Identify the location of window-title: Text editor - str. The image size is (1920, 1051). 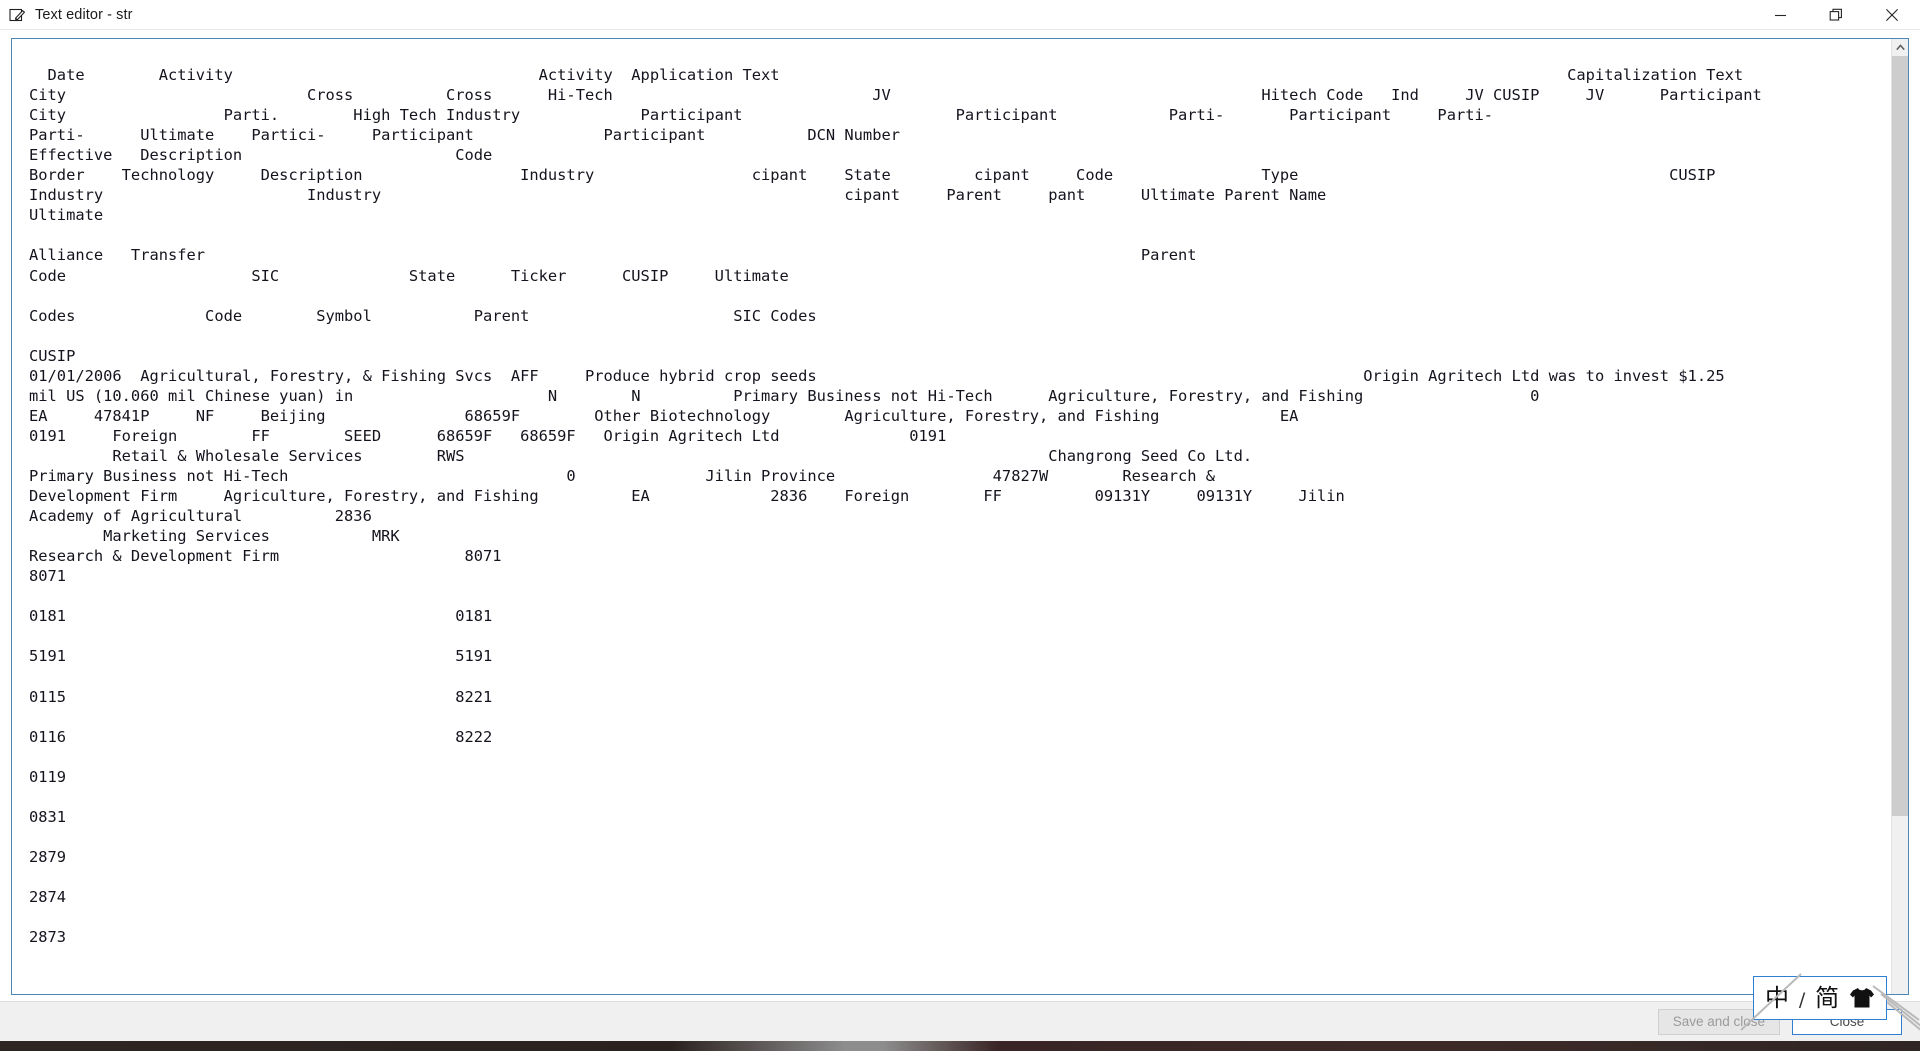
(84, 14).